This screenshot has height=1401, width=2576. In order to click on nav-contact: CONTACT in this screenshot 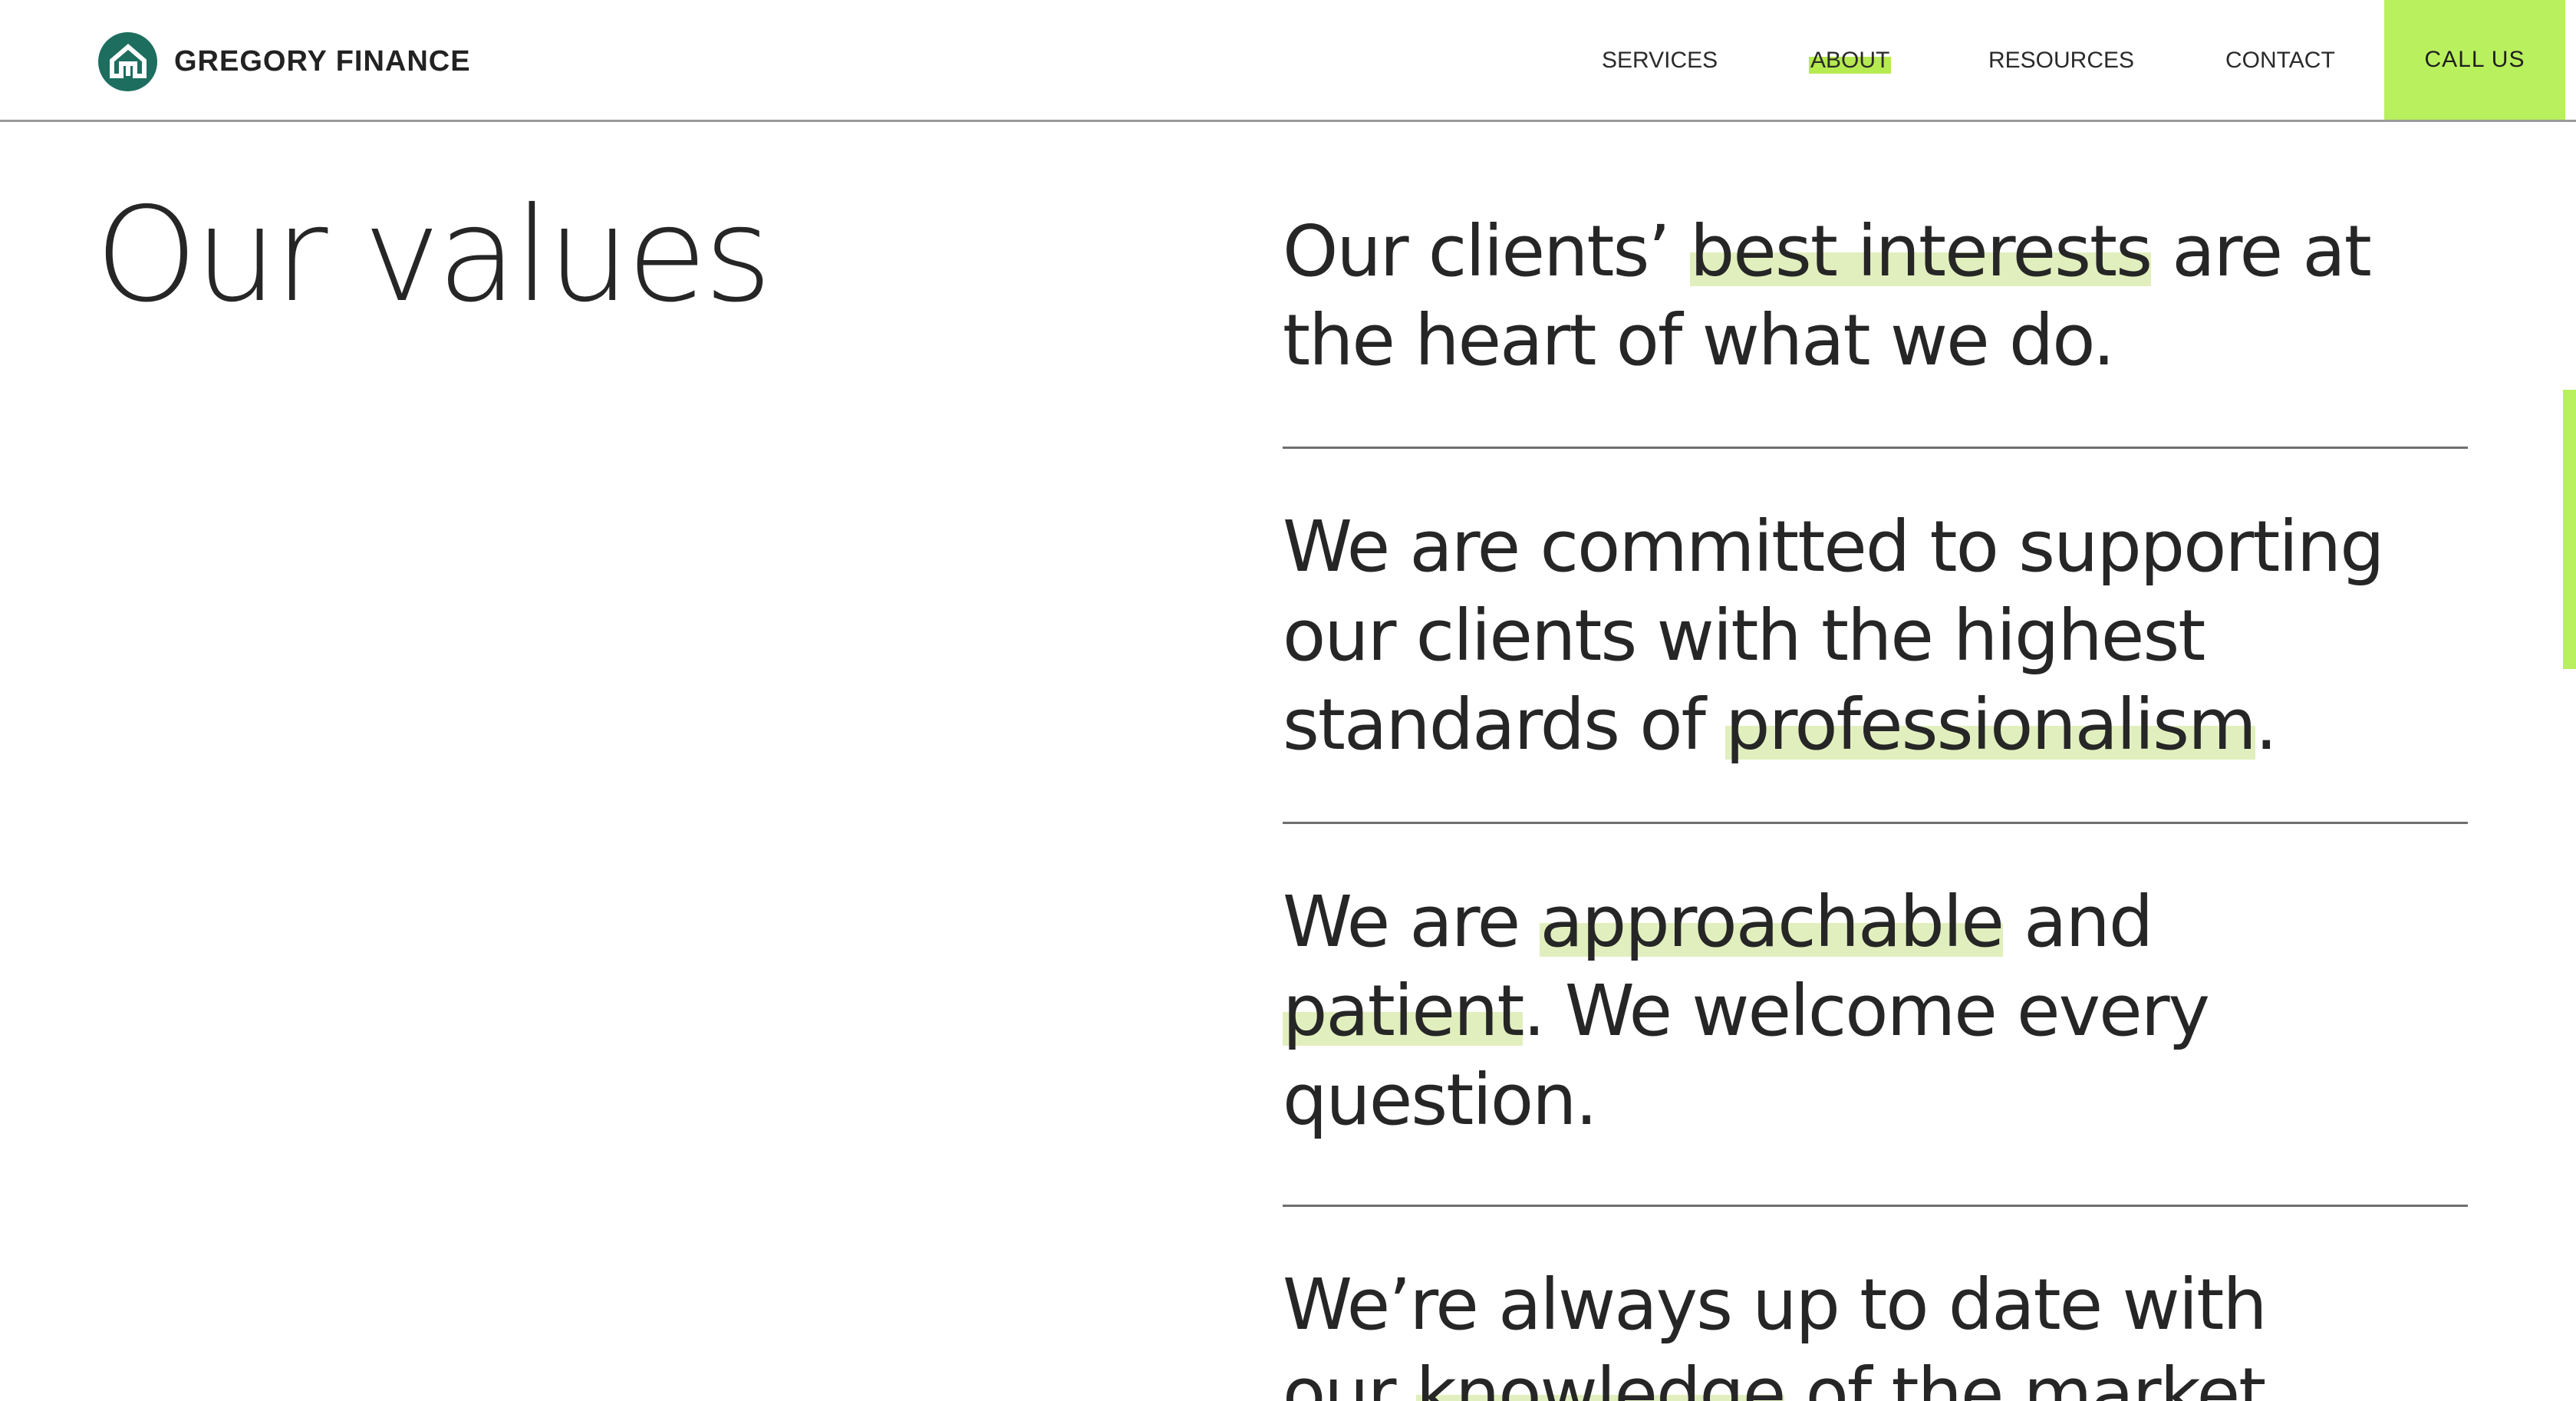, I will do `click(2280, 61)`.